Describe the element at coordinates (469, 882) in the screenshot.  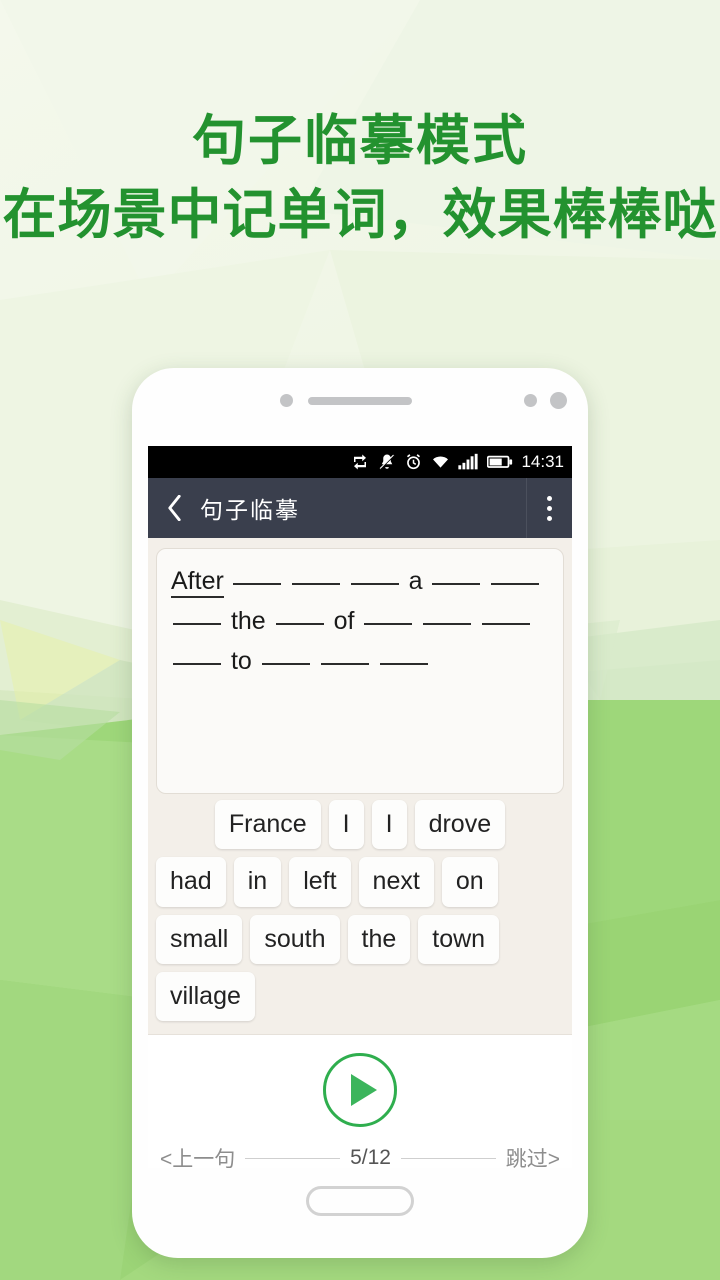
I see `word-chip: on` at that location.